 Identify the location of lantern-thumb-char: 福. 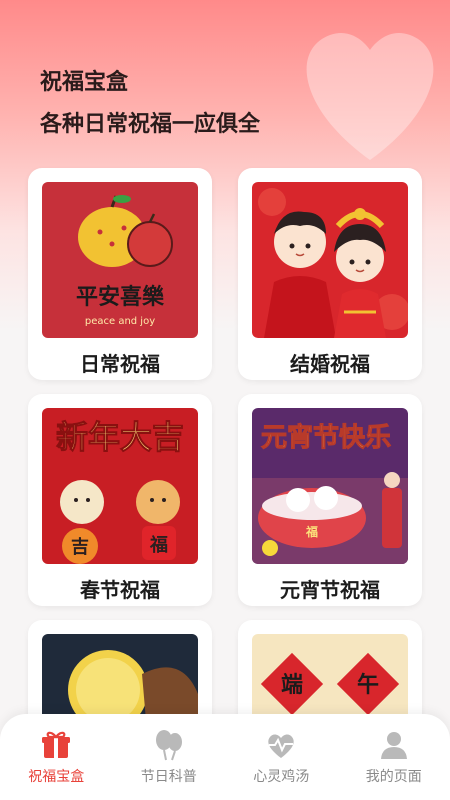
(311, 531).